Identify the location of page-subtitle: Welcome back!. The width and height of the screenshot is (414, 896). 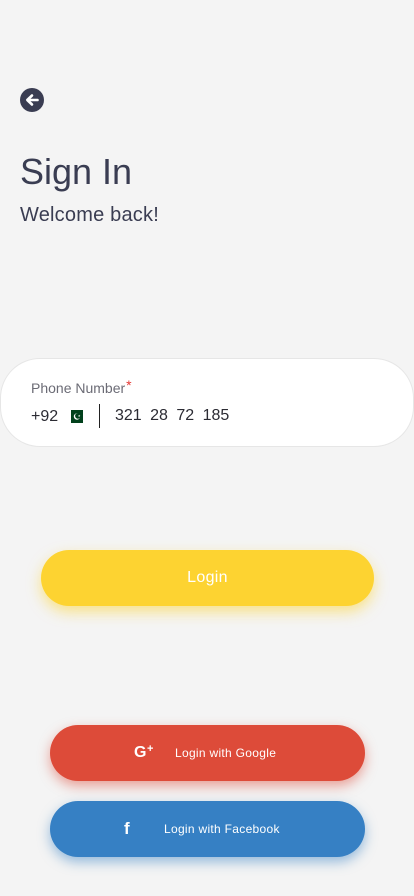
(89, 215).